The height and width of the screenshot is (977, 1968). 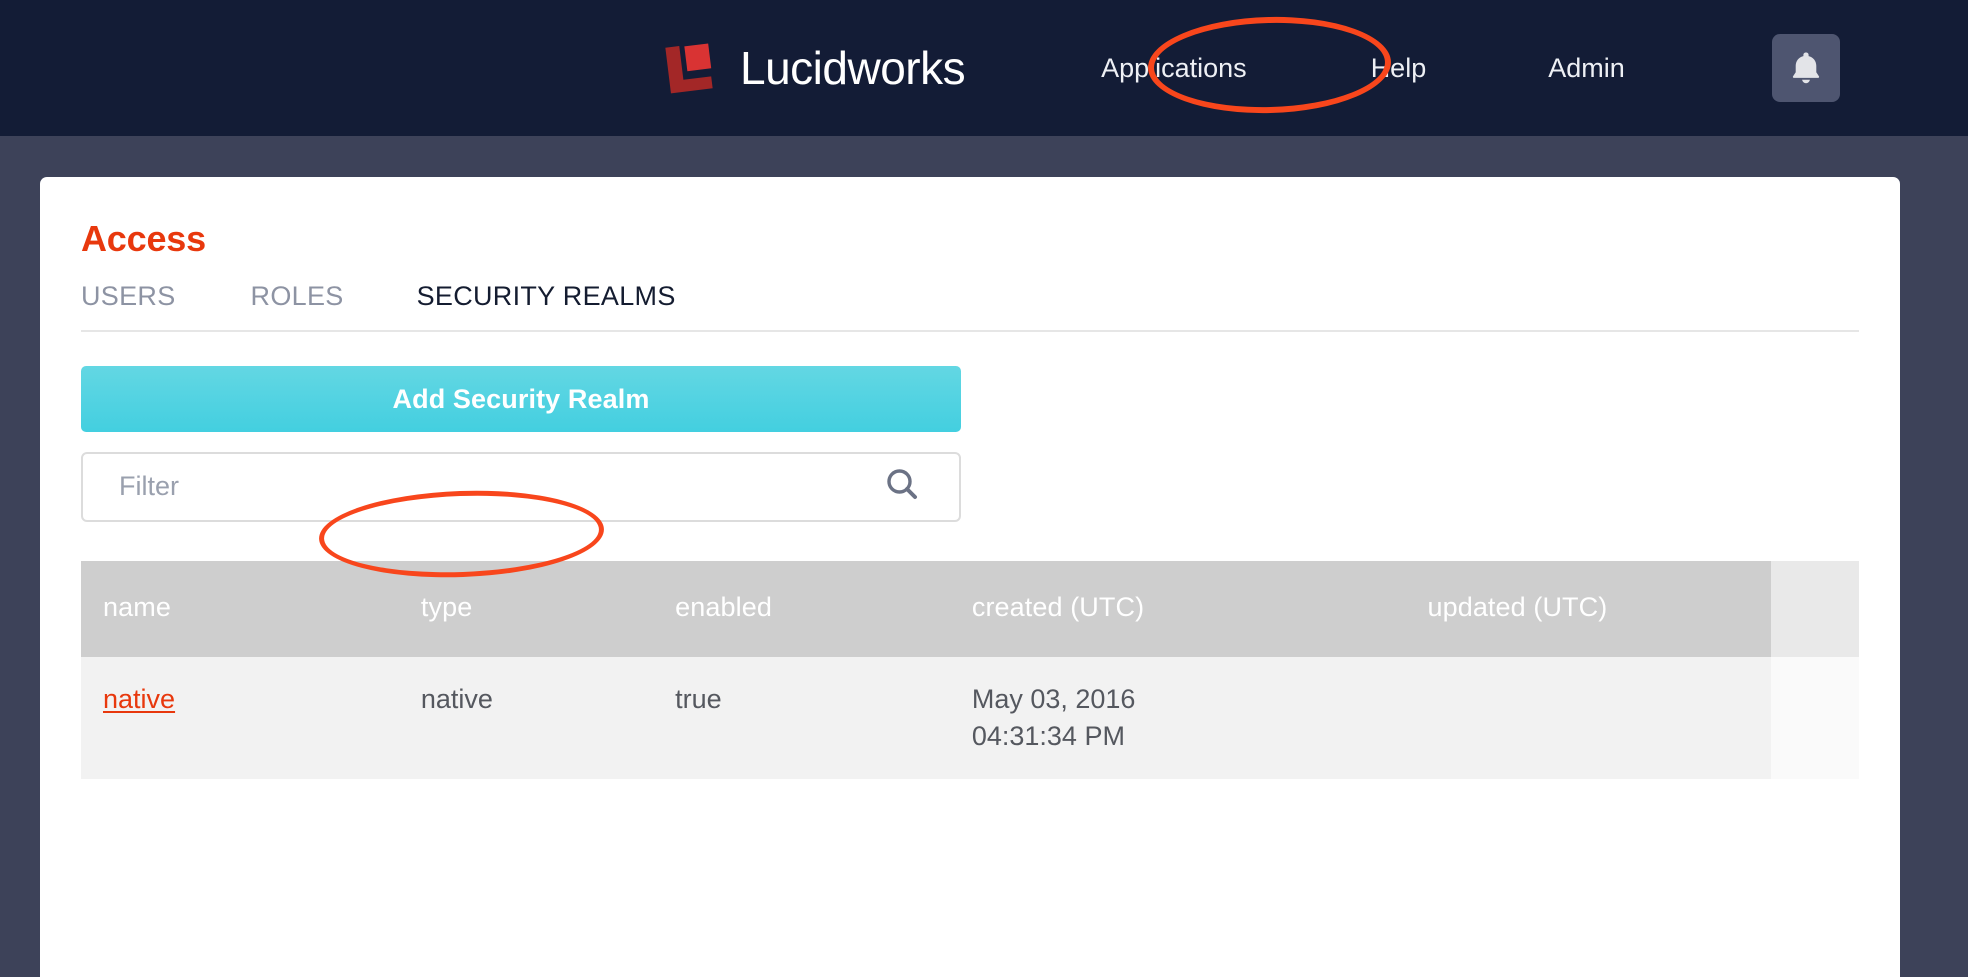 What do you see at coordinates (1815, 718) in the screenshot?
I see `cell-spacer` at bounding box center [1815, 718].